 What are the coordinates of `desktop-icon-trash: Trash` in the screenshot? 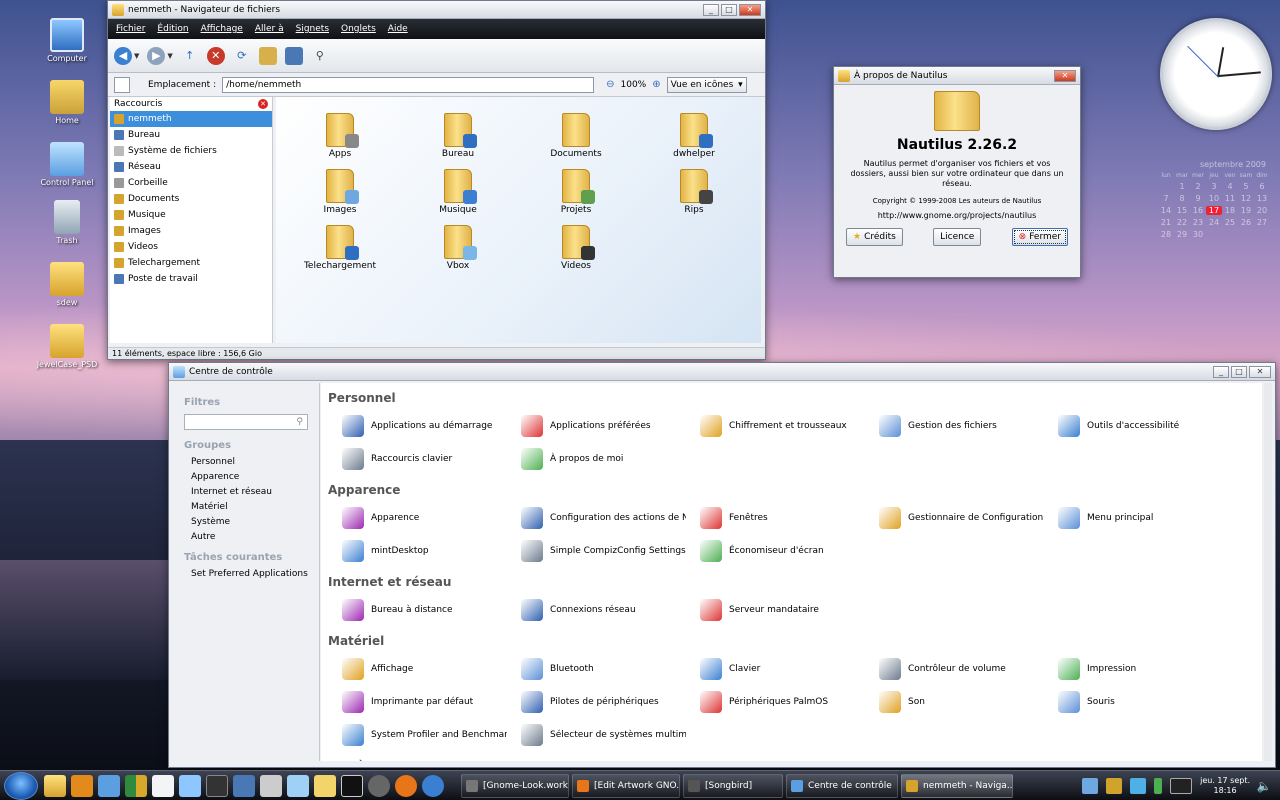 It's located at (67, 222).